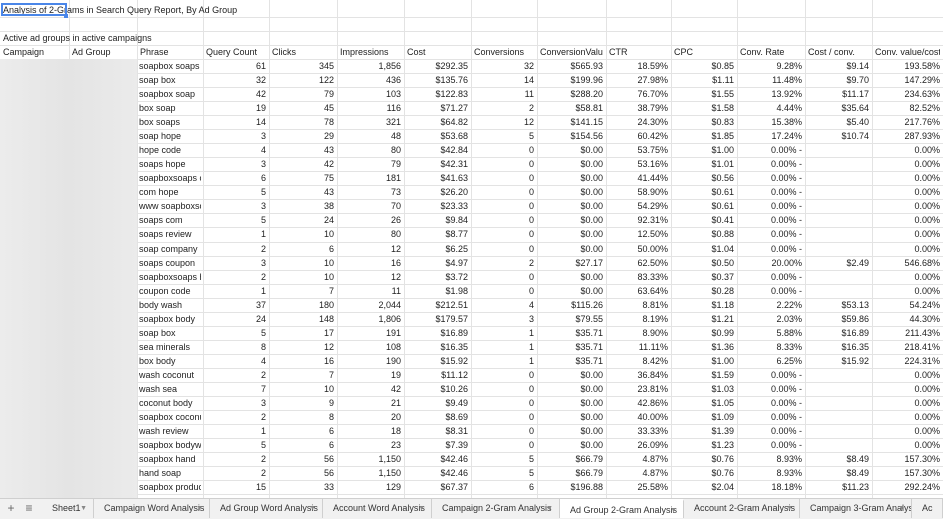 The width and height of the screenshot is (943, 519). What do you see at coordinates (152, 508) in the screenshot?
I see `sheet-tab: Campaign Word Analysis ▼` at bounding box center [152, 508].